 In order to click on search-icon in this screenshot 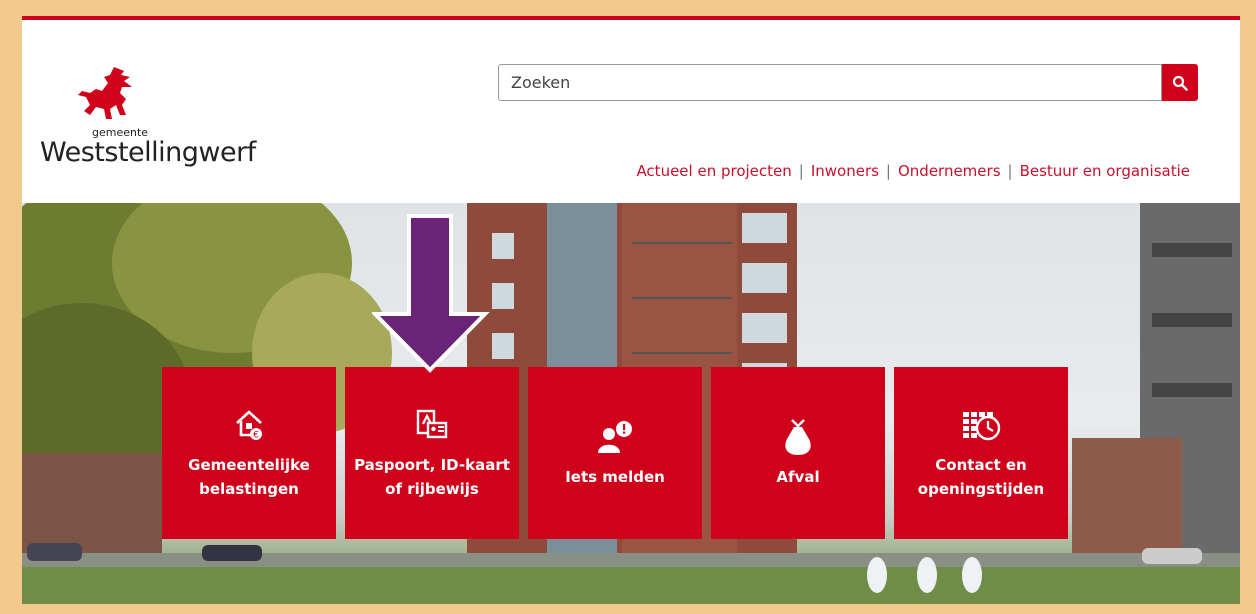, I will do `click(1180, 83)`.